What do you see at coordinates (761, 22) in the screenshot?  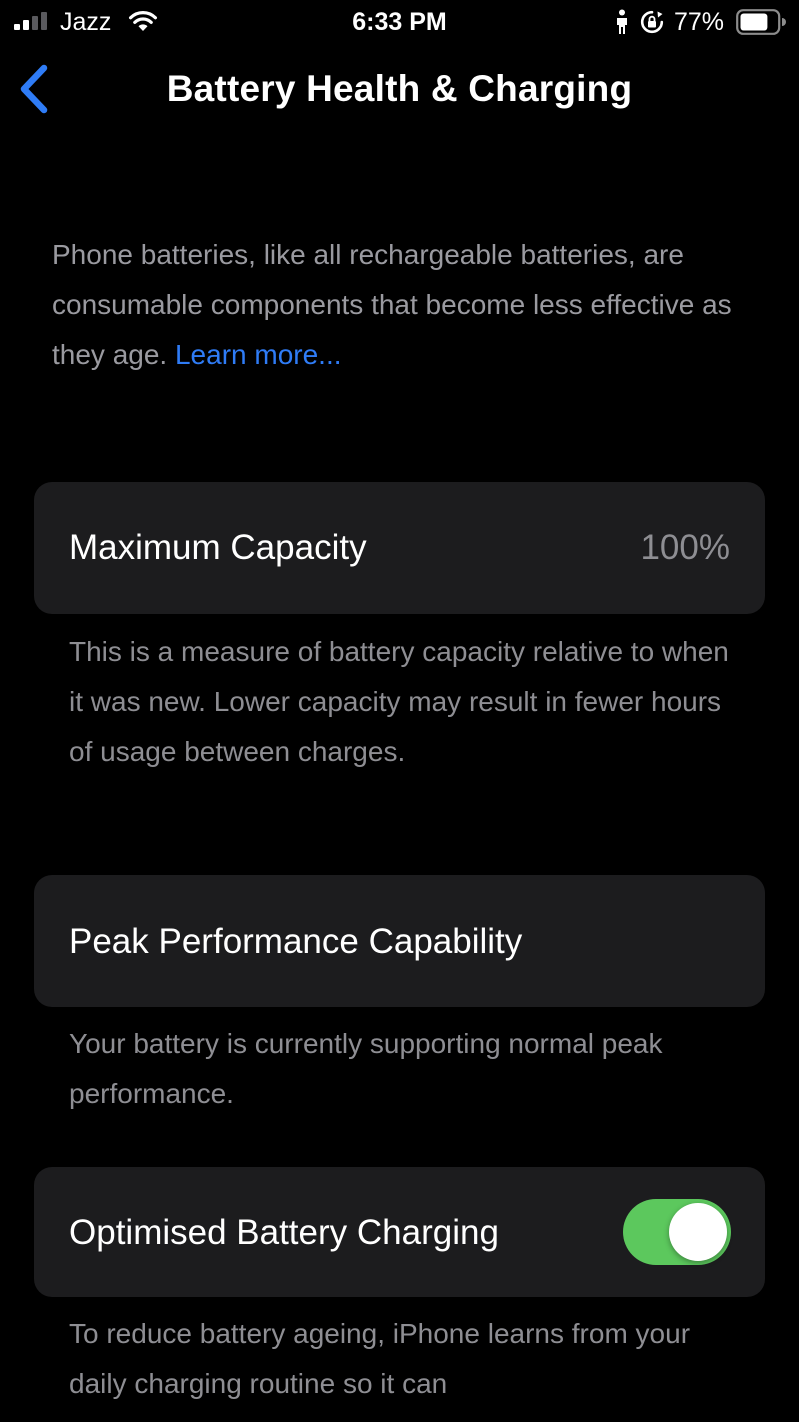 I see `battery-icon` at bounding box center [761, 22].